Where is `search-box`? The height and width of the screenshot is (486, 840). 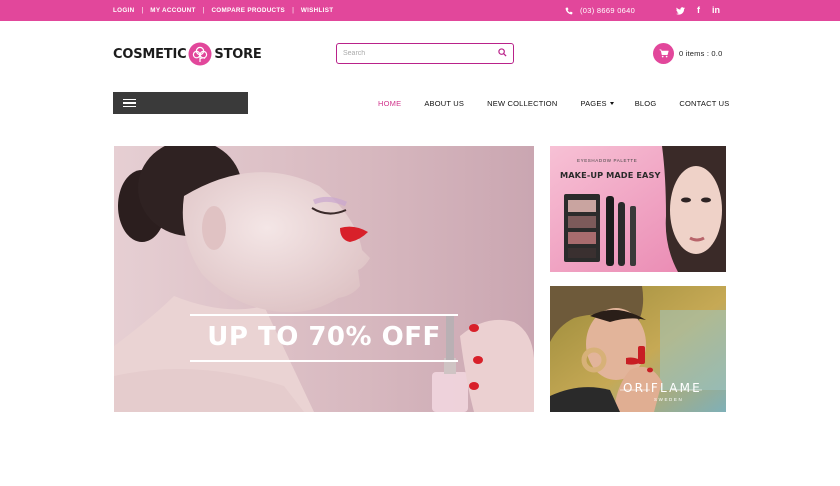
search-box is located at coordinates (425, 53).